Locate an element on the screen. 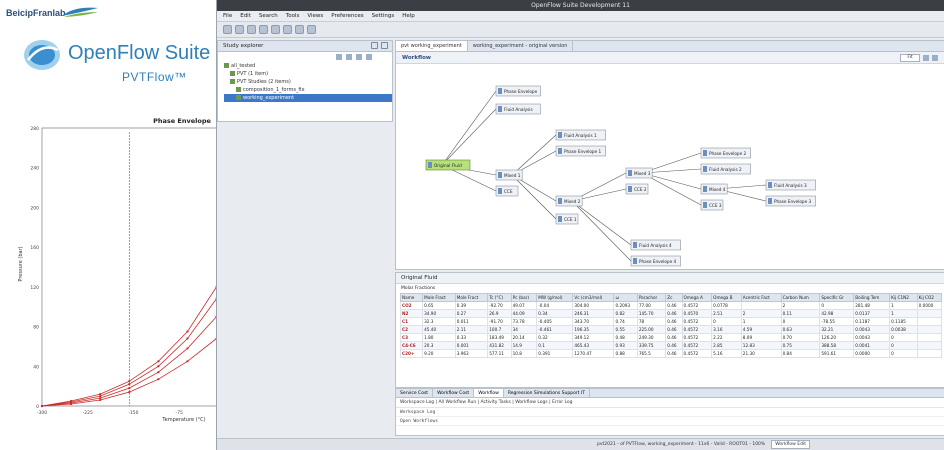 This screenshot has height=450, width=944. new-icon is located at coordinates (227, 29).